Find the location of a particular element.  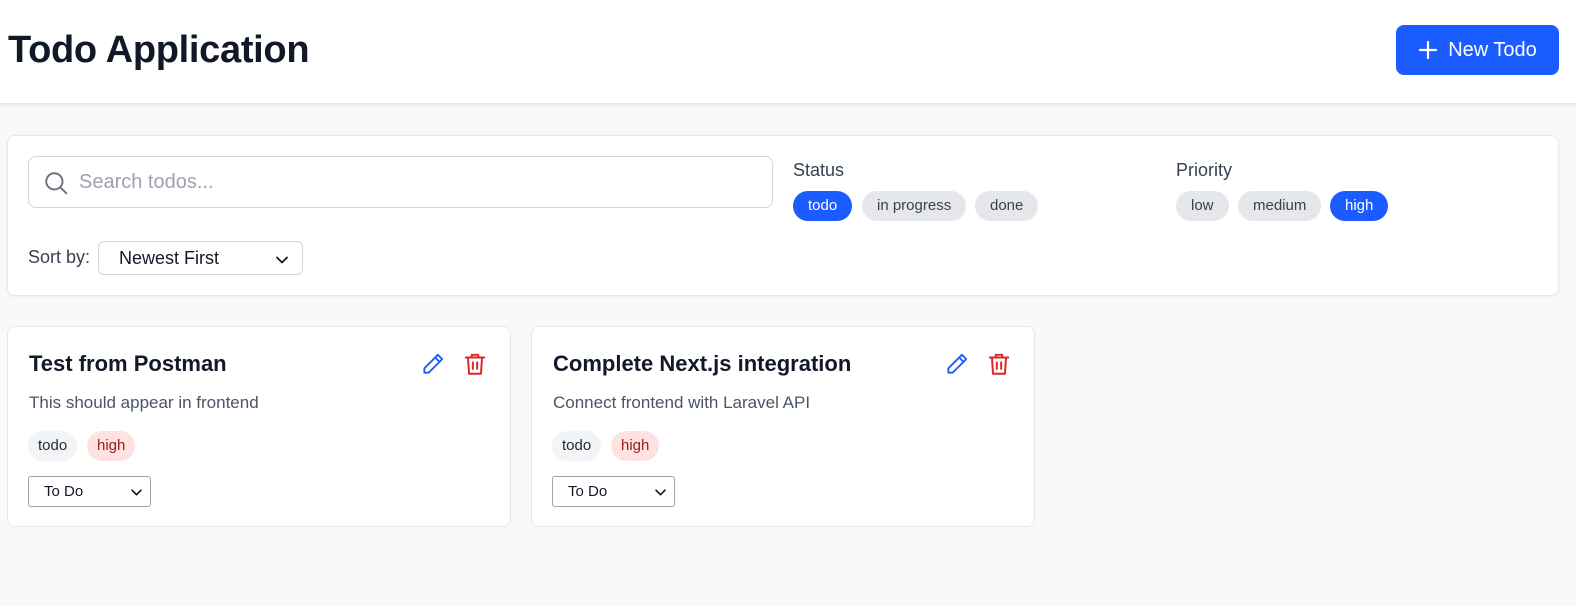

page-title: Todo Application is located at coordinates (159, 50).